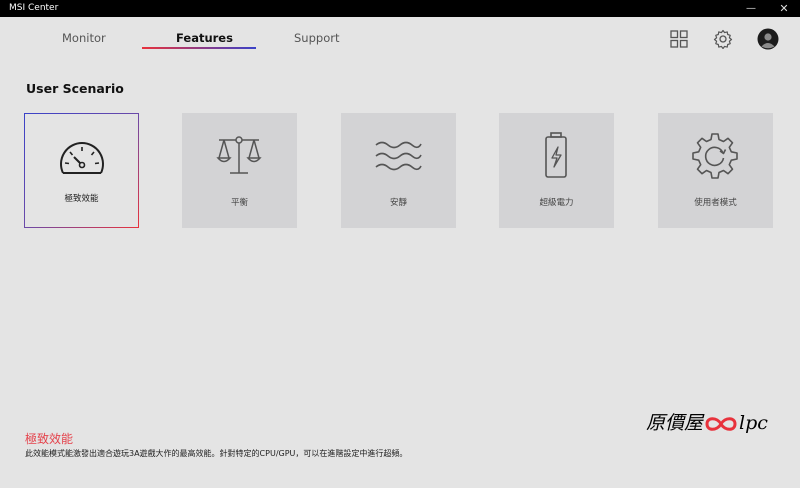 The image size is (800, 488). What do you see at coordinates (753, 423) in the screenshot?
I see `watermark-suffix: lpc` at bounding box center [753, 423].